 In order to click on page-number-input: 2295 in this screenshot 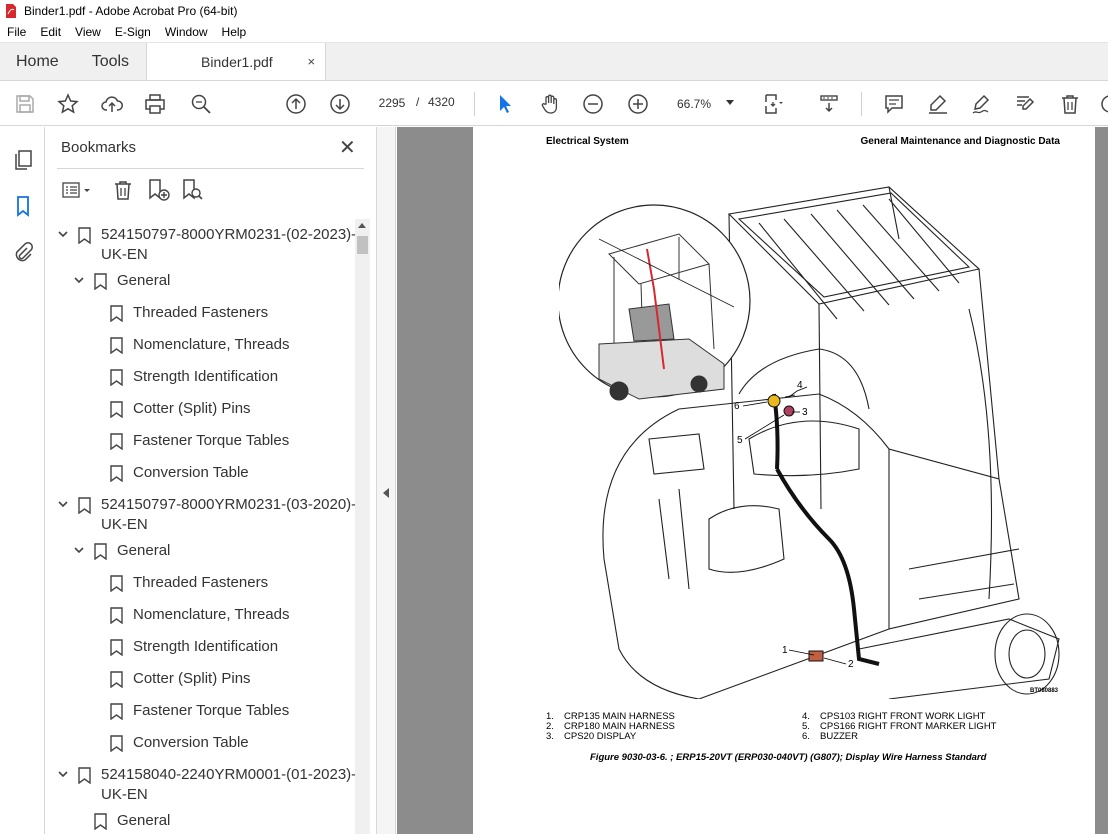, I will do `click(392, 103)`.